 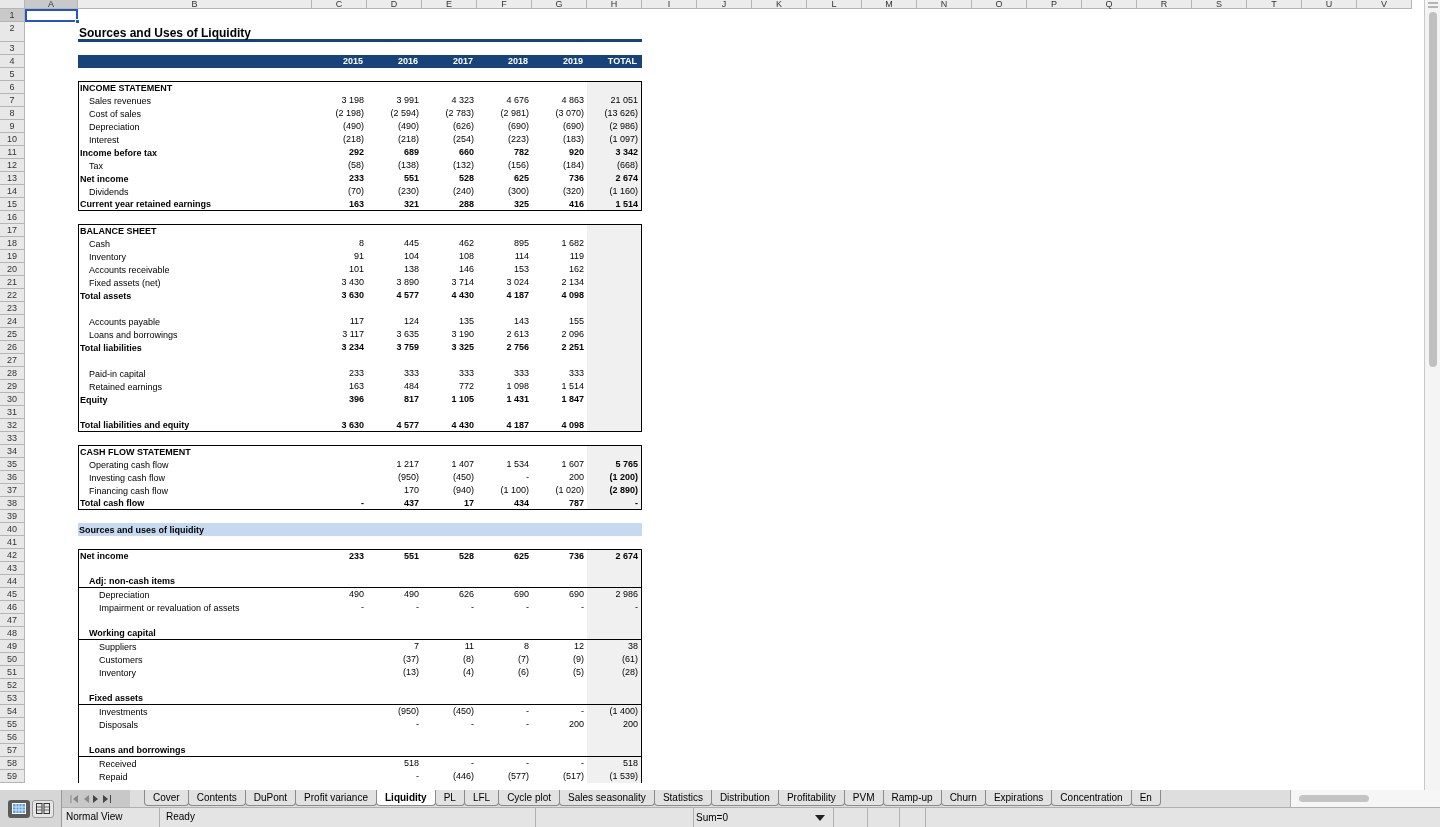 I want to click on row-header: 22, so click(x=12, y=295).